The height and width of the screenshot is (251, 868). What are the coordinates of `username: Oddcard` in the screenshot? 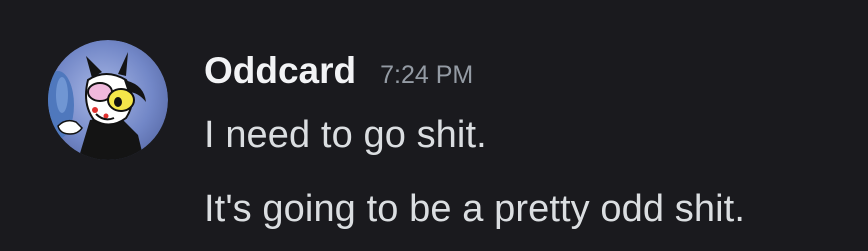 It's located at (280, 71).